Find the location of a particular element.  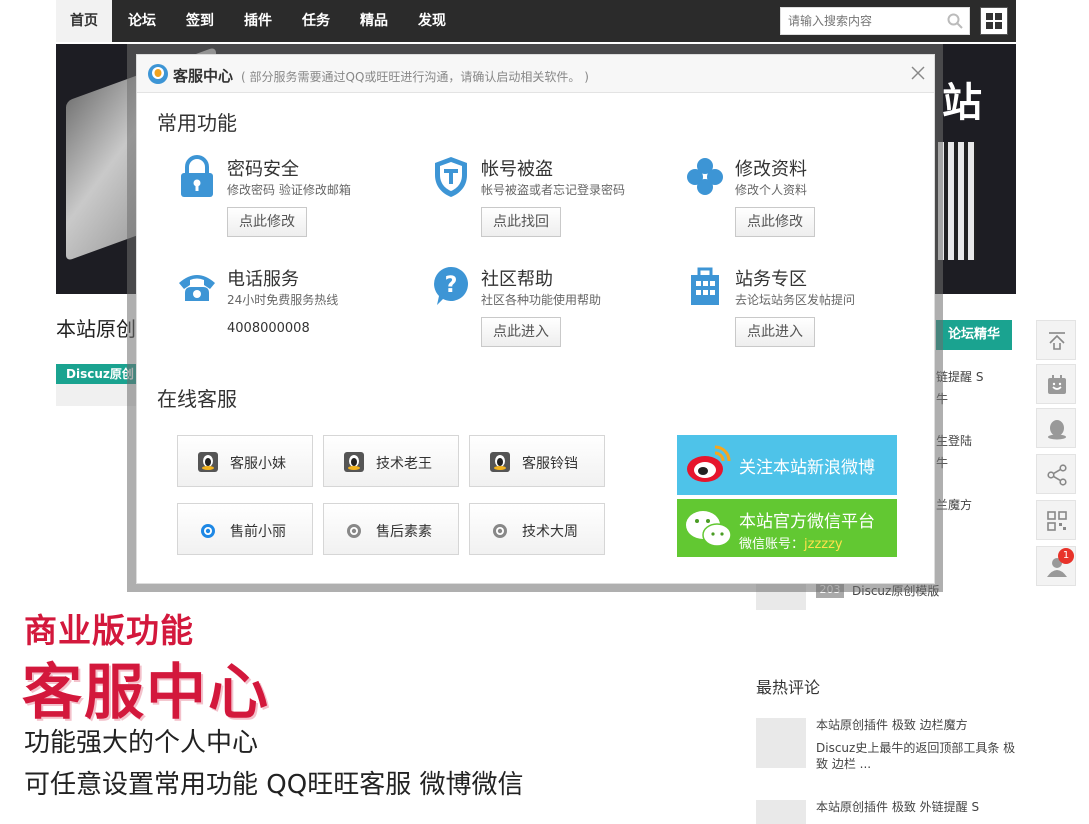

feature-password: 密码安全 修改密码 验证修改邮箱 点此修改 is located at coordinates (297, 200).